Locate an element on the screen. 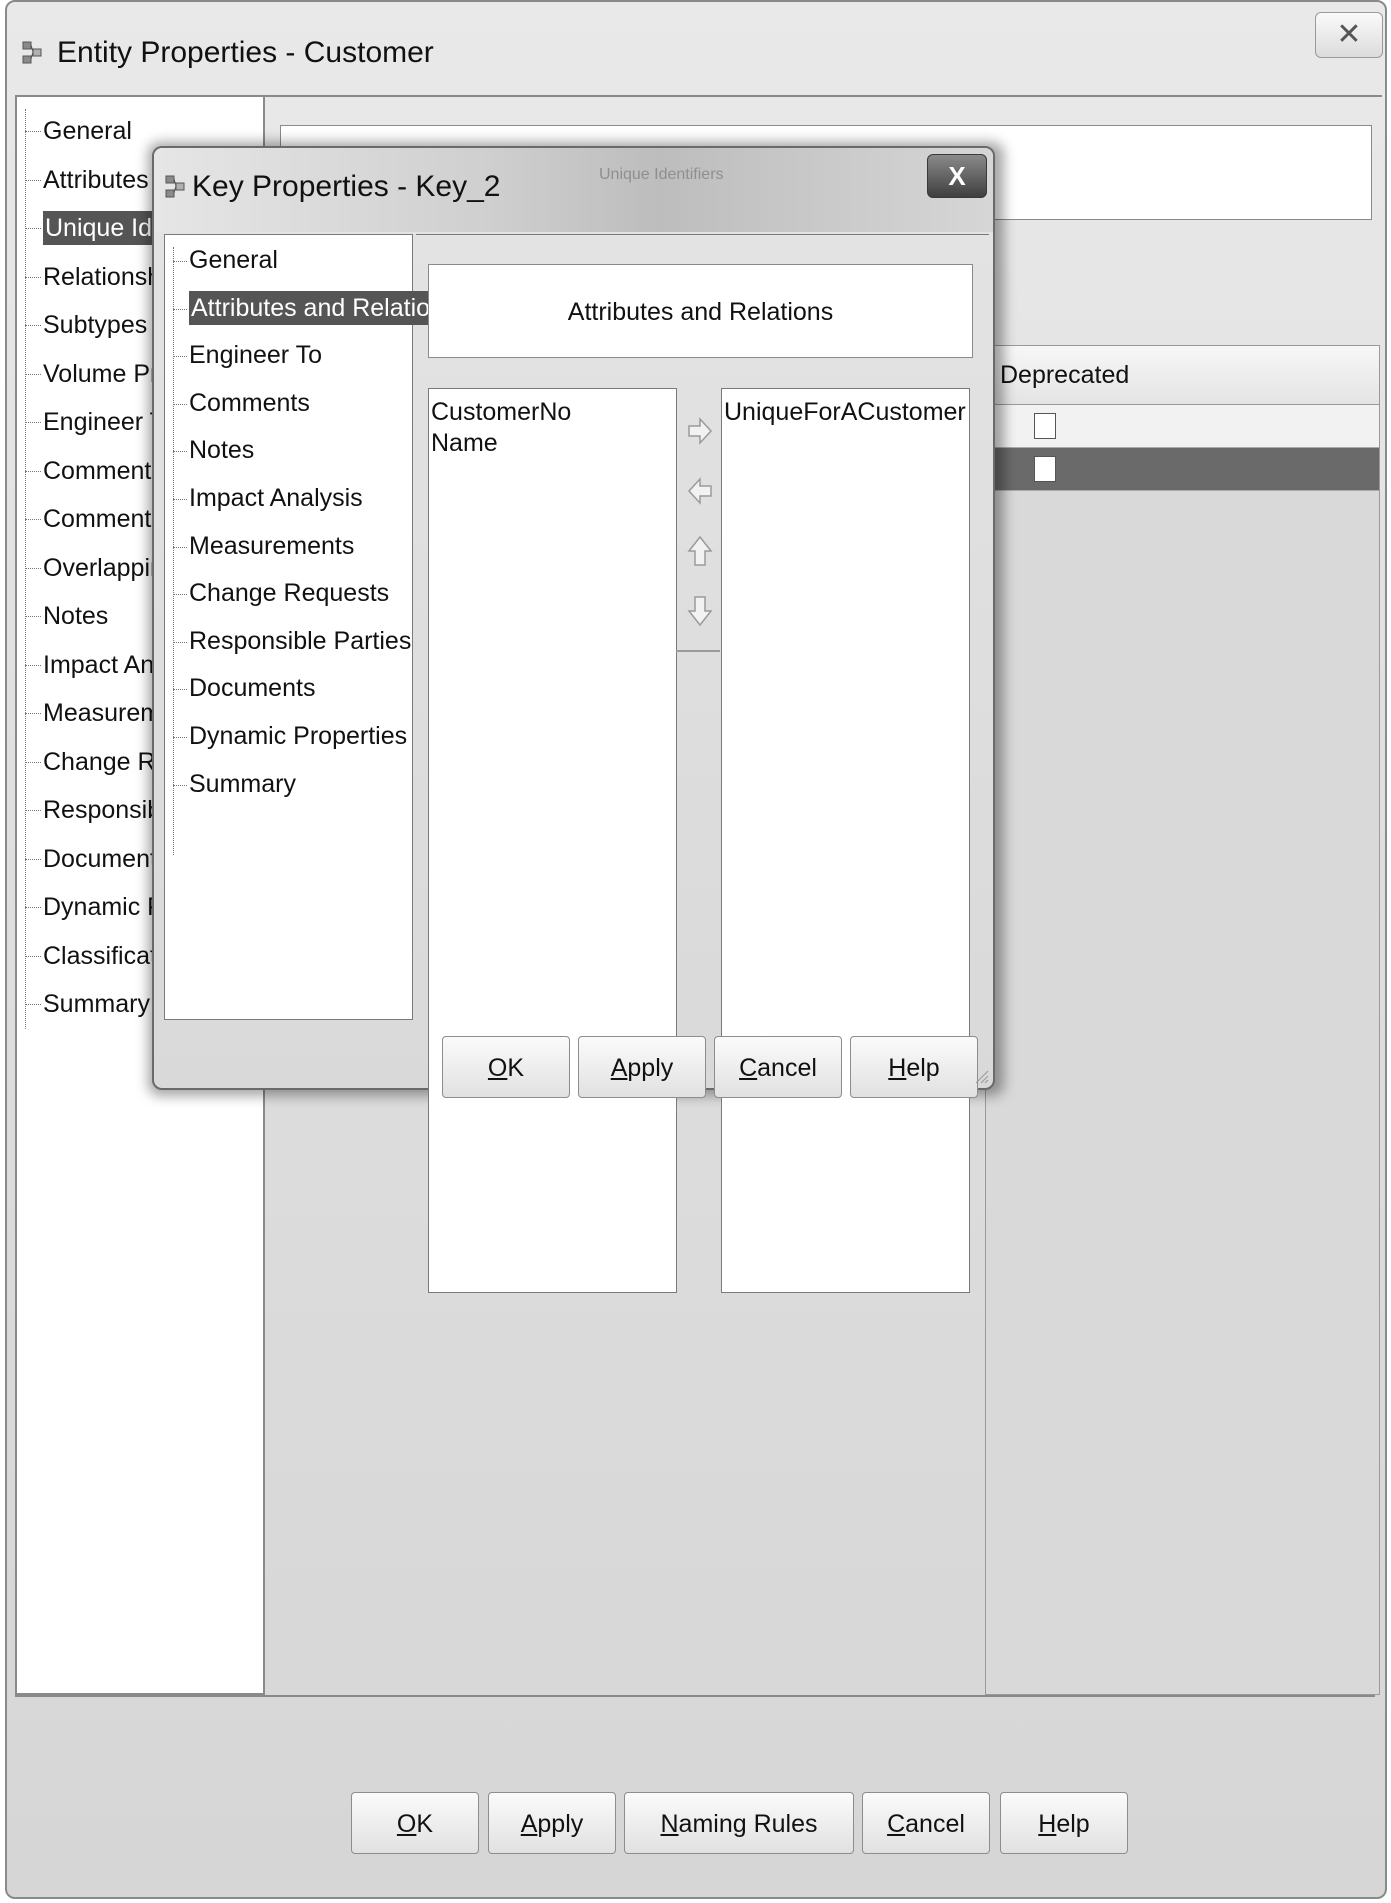 The image size is (1391, 1903). nav-item-engineer-to: Engineer To is located at coordinates (311, 356).